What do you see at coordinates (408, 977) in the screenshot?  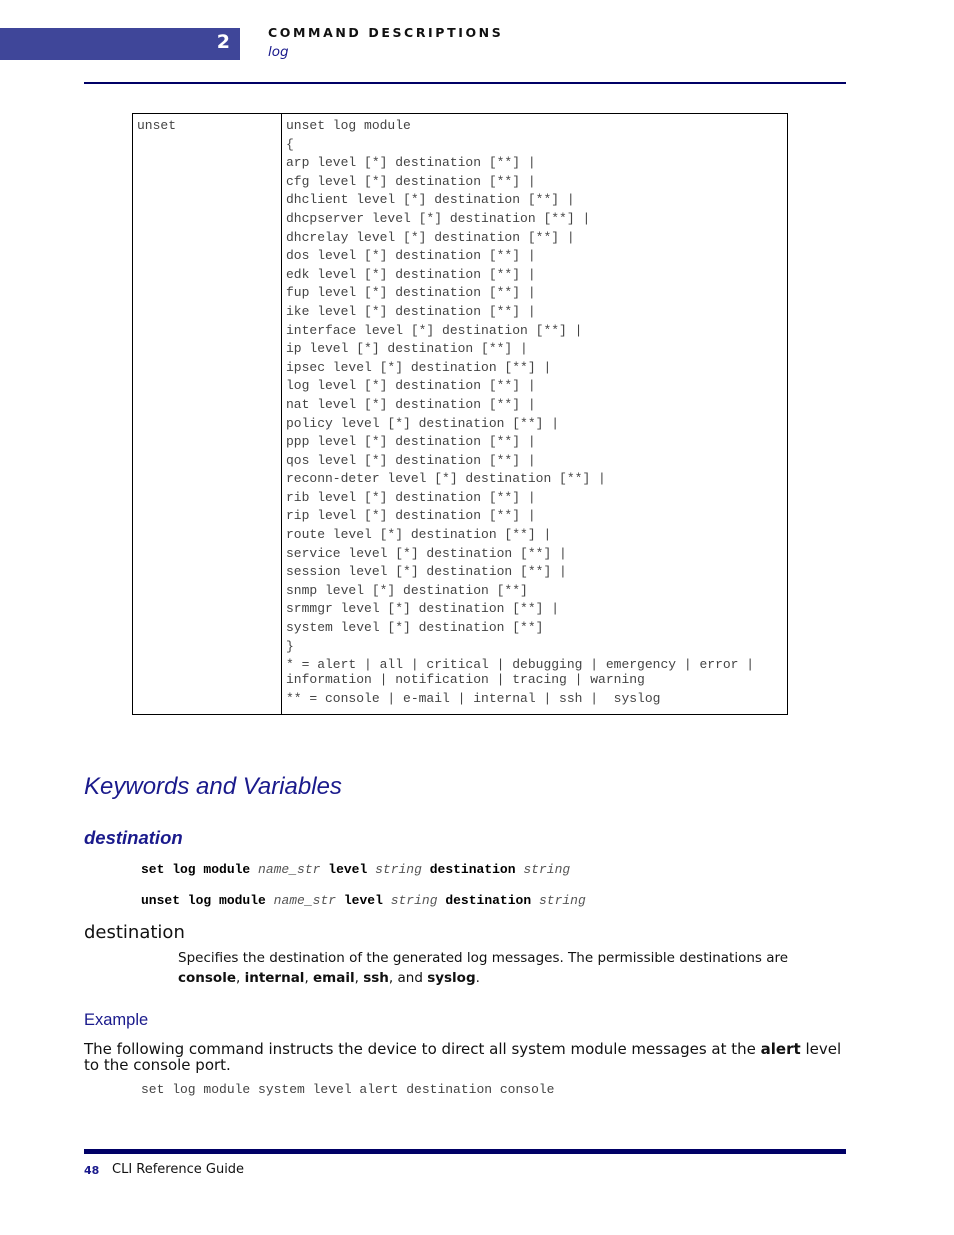 I see `separator: , and` at bounding box center [408, 977].